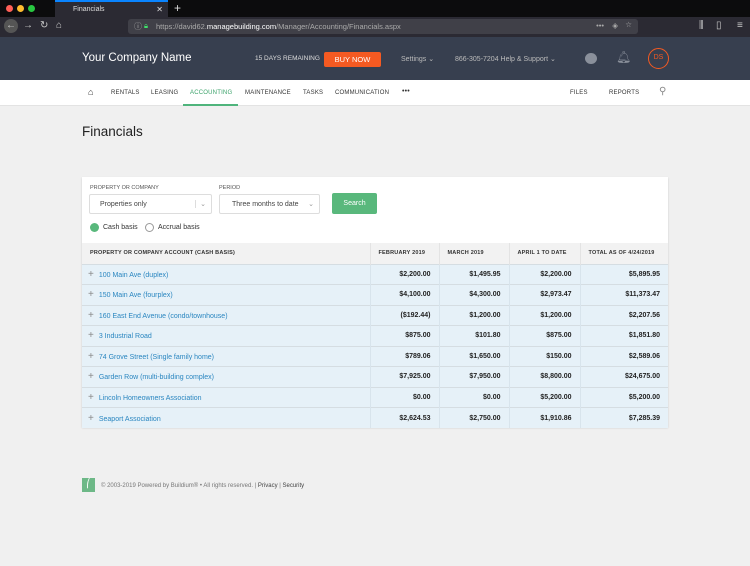 Image resolution: width=750 pixels, height=566 pixels. What do you see at coordinates (545, 356) in the screenshot?
I see `amount-cell: $150.00` at bounding box center [545, 356].